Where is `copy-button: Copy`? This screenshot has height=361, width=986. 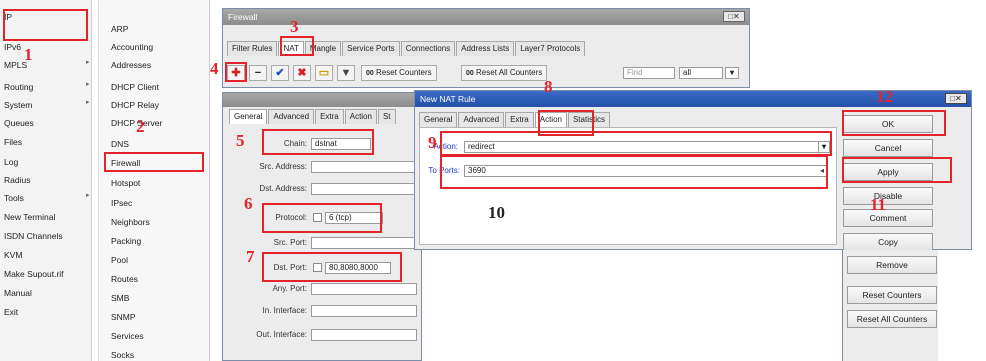
copy-button: Copy is located at coordinates (888, 242).